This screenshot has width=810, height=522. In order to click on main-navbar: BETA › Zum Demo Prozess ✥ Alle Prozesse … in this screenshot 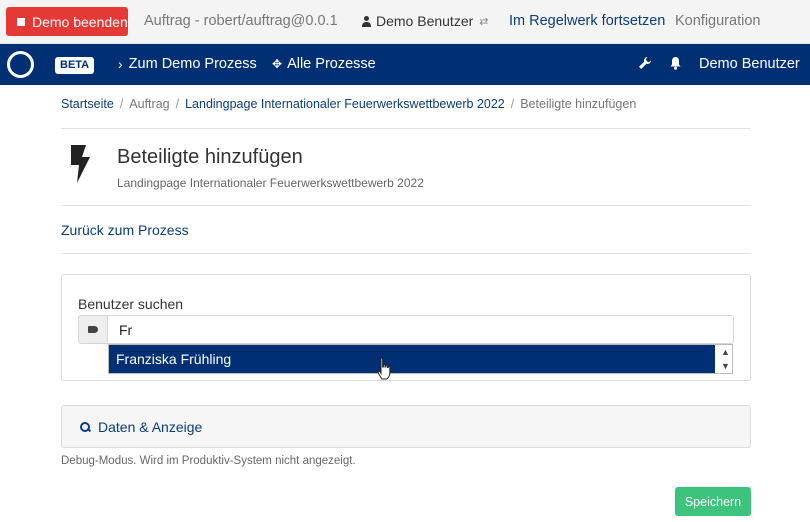, I will do `click(405, 64)`.